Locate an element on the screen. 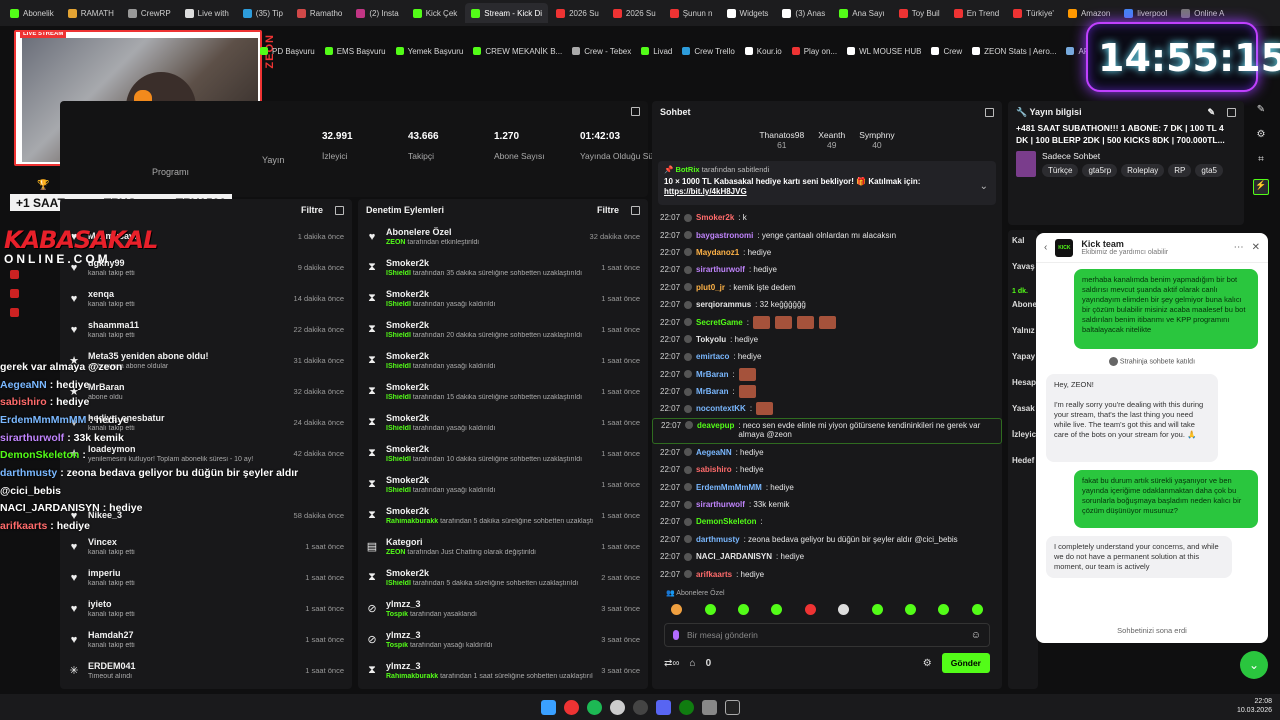  edit-icon: ✎ is located at coordinates (1211, 112).